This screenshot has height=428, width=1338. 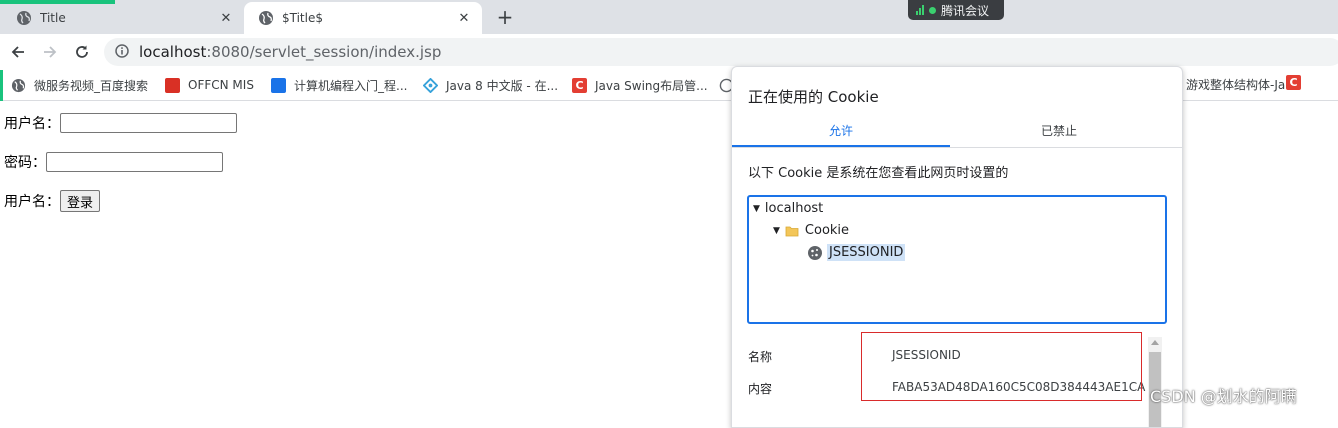 What do you see at coordinates (760, 357) in the screenshot?
I see `field-label: 名称` at bounding box center [760, 357].